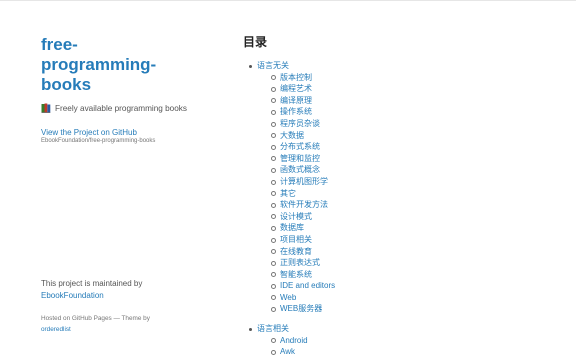 This screenshot has width=576, height=358. I want to click on toc-sublist: Android Awk, so click(410, 346).